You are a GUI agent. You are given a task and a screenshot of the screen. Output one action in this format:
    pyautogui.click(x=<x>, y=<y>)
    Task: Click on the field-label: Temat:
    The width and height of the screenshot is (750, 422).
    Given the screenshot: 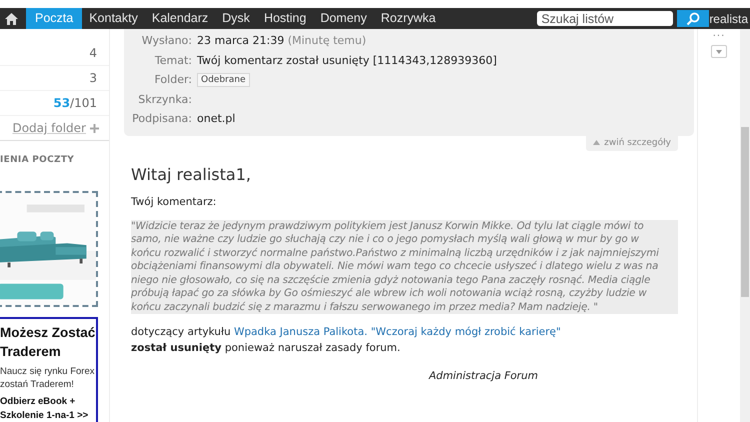 What is the action you would take?
    pyautogui.click(x=173, y=60)
    